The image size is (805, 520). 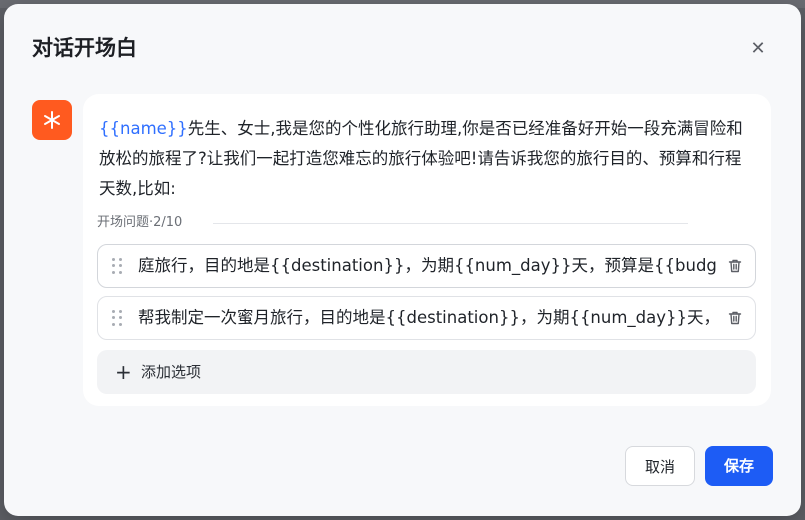 I want to click on bot-avatar, so click(x=52, y=120).